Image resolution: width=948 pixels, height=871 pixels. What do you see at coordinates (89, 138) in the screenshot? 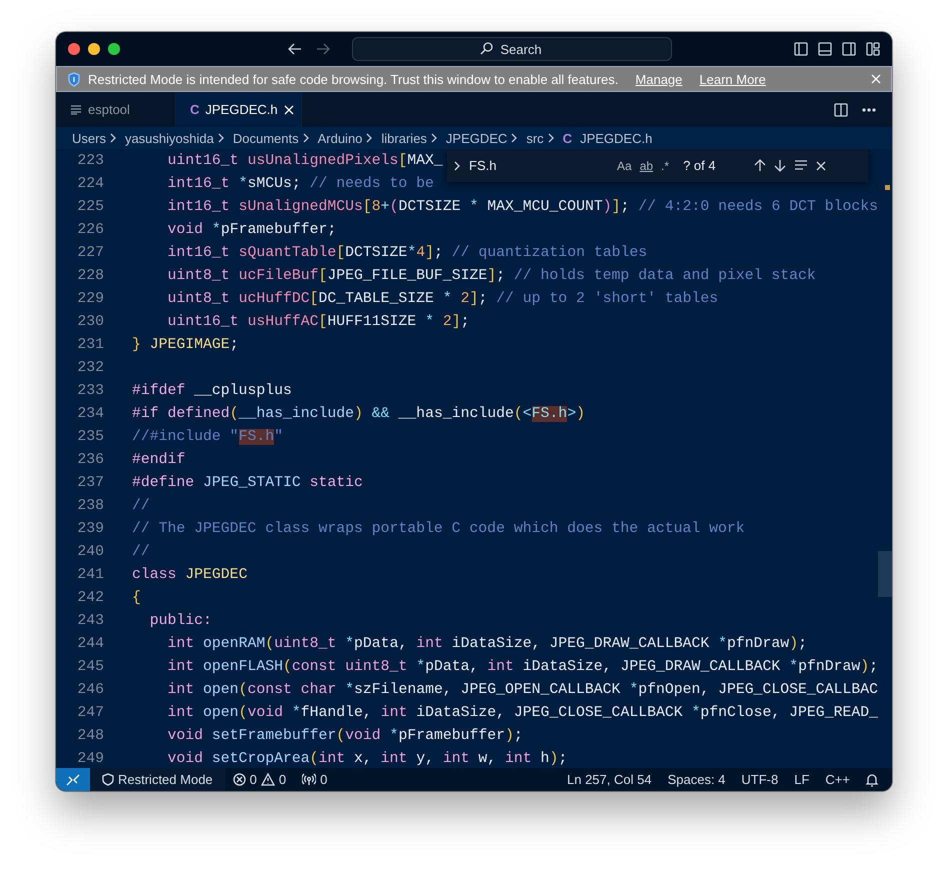
I see `breadcrumb-item: Users` at bounding box center [89, 138].